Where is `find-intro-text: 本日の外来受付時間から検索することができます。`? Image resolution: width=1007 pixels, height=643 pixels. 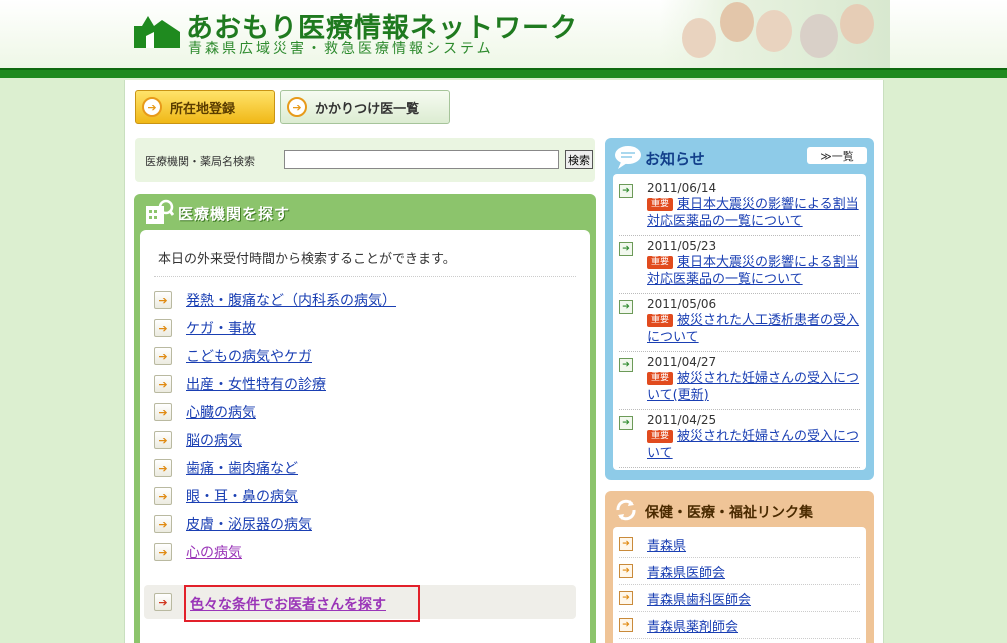 find-intro-text: 本日の外来受付時間から検索することができます。 is located at coordinates (307, 259).